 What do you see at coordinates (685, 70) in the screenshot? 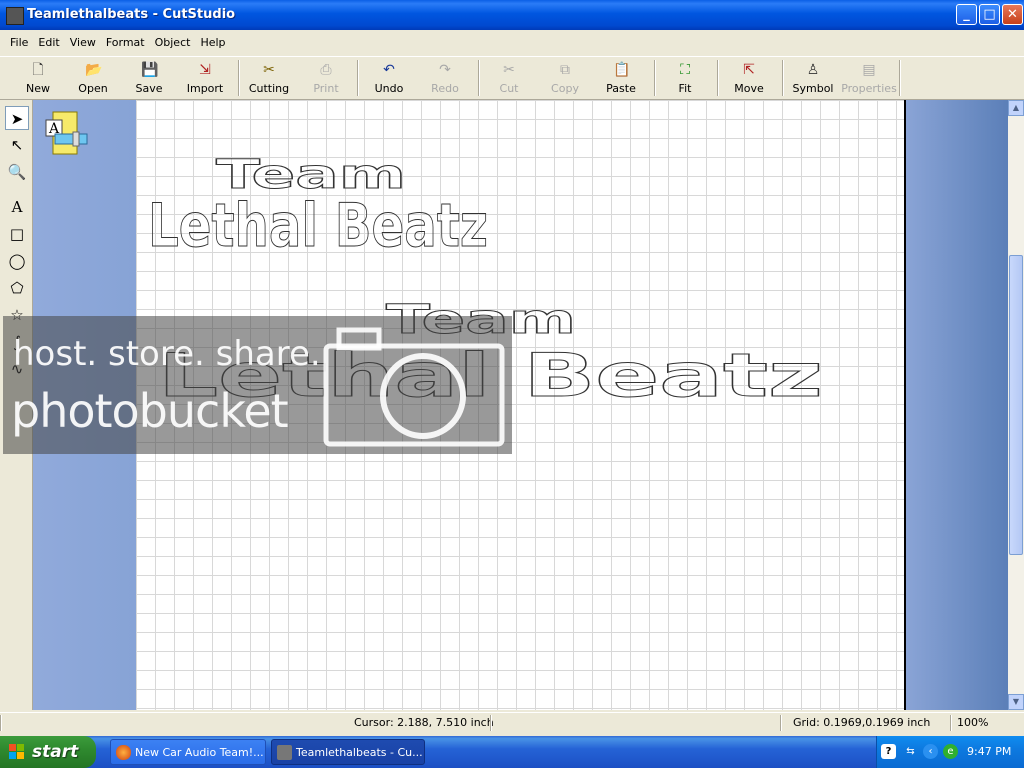
I see `fit-icon: ⛶` at bounding box center [685, 70].